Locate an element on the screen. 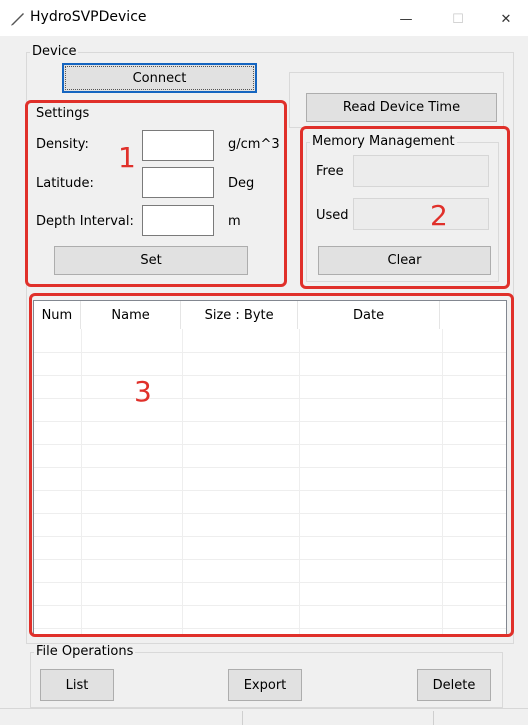 The image size is (528, 725). read-device-time-button: Read Device Time is located at coordinates (401, 107).